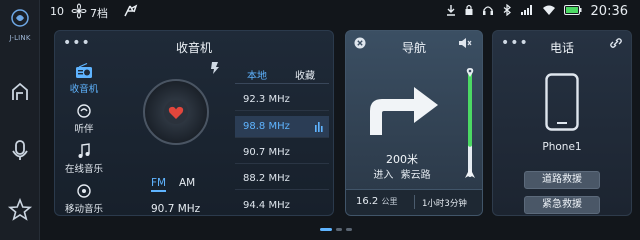 Image resolution: width=640 pixels, height=240 pixels. Describe the element at coordinates (84, 199) in the screenshot. I see `source-mobile-music: 移动音乐` at that location.